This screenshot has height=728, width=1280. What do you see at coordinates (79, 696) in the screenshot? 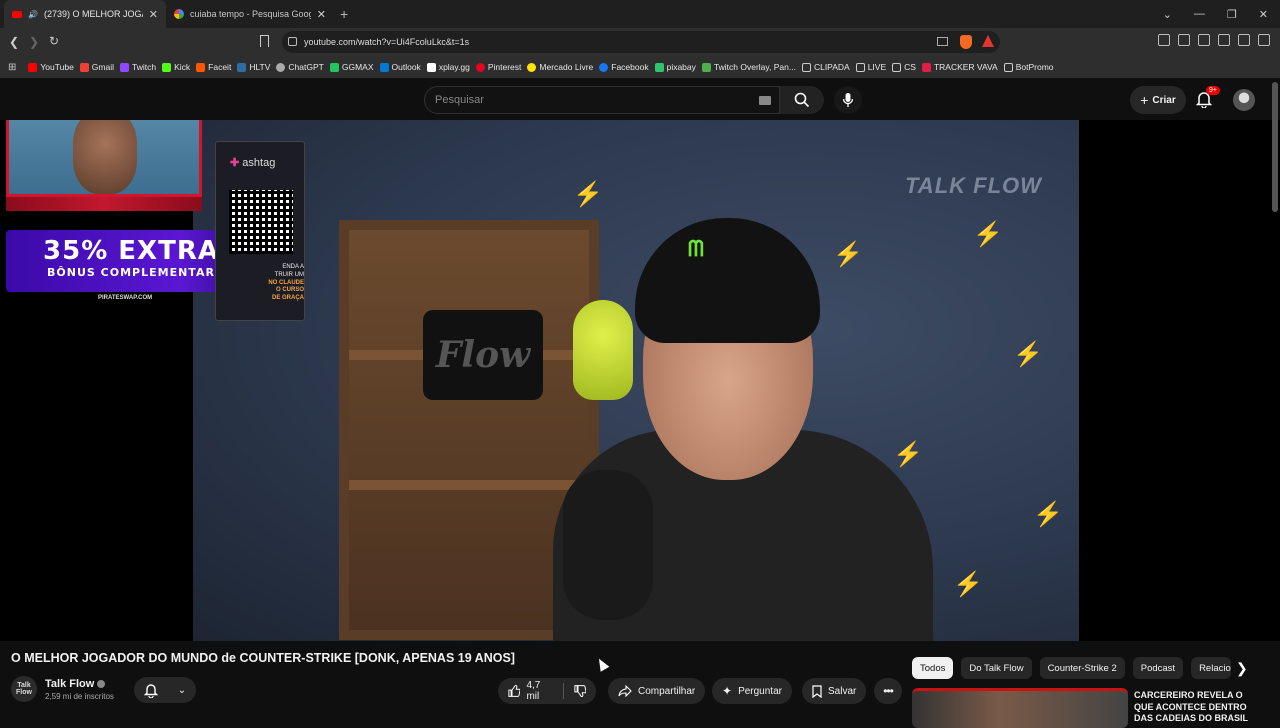
I see `subscriber-count: 2,59 mi de inscritos` at bounding box center [79, 696].